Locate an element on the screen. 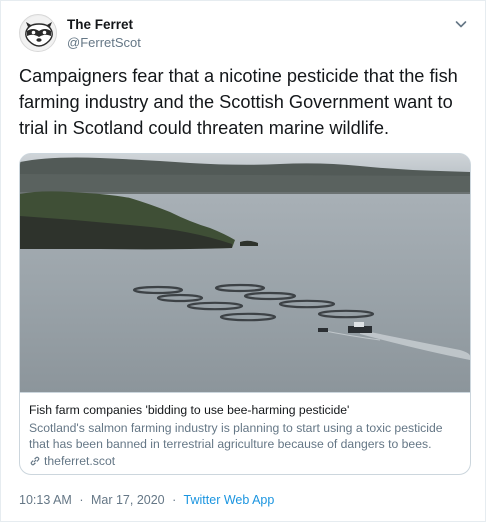 This screenshot has width=488, height=524. link-icon is located at coordinates (35, 461).